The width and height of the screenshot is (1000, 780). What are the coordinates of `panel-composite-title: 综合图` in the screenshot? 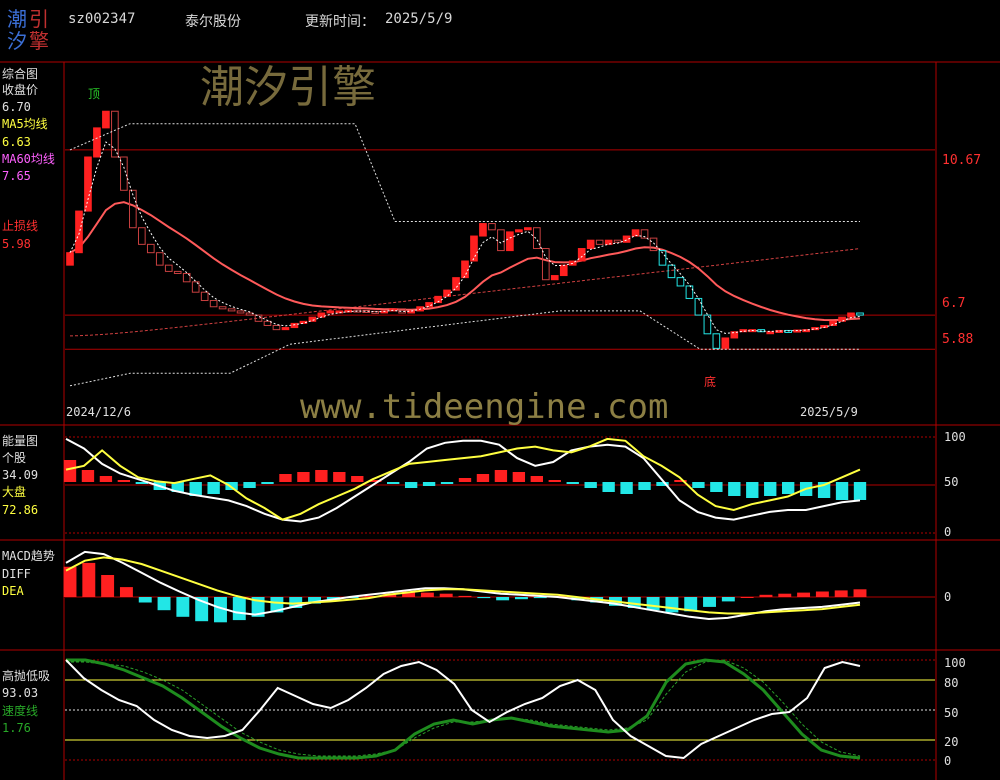 It's located at (20, 74).